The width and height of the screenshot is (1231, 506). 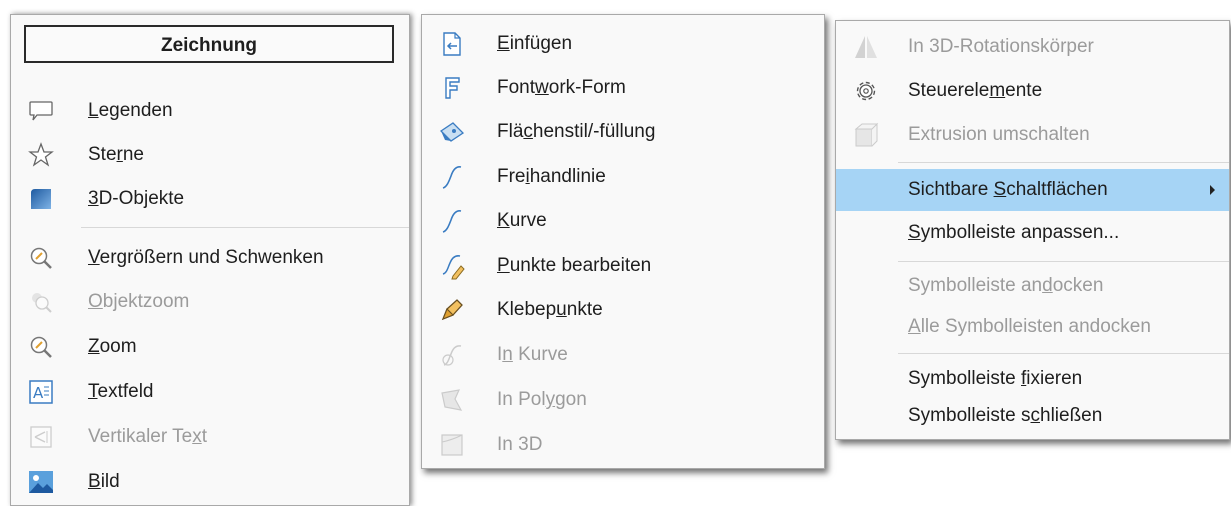 What do you see at coordinates (452, 177) in the screenshot?
I see `freehand-line-icon` at bounding box center [452, 177].